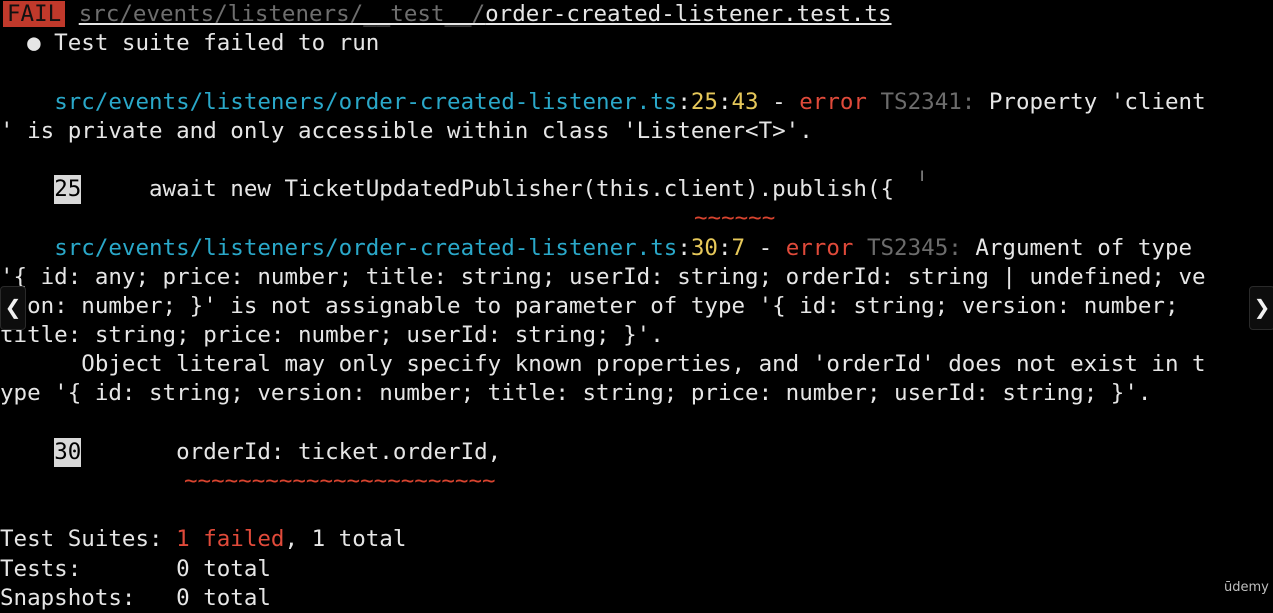  I want to click on next-button: ❯, so click(1261, 308).